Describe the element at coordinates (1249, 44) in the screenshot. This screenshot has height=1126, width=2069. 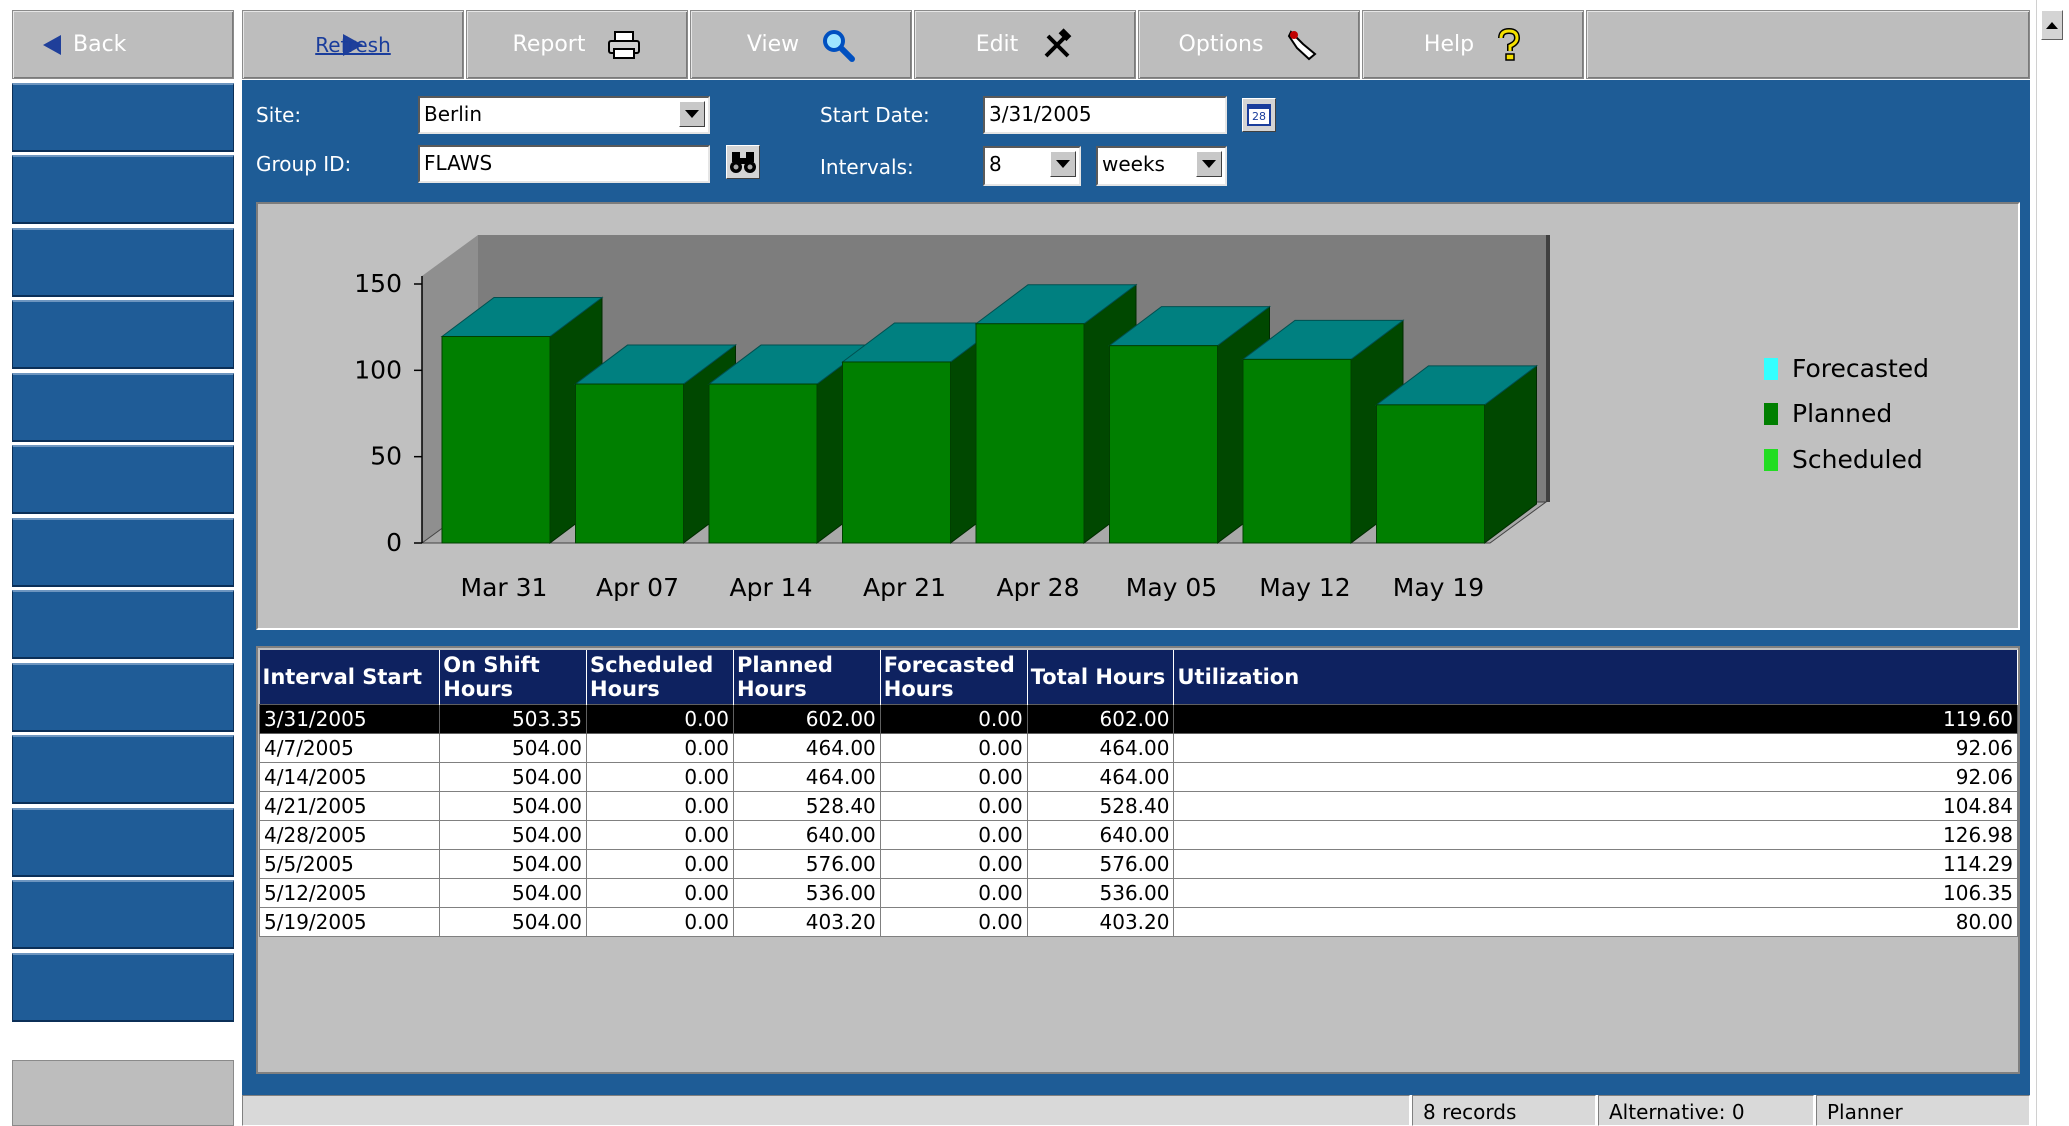
I see `options-button: Options` at that location.